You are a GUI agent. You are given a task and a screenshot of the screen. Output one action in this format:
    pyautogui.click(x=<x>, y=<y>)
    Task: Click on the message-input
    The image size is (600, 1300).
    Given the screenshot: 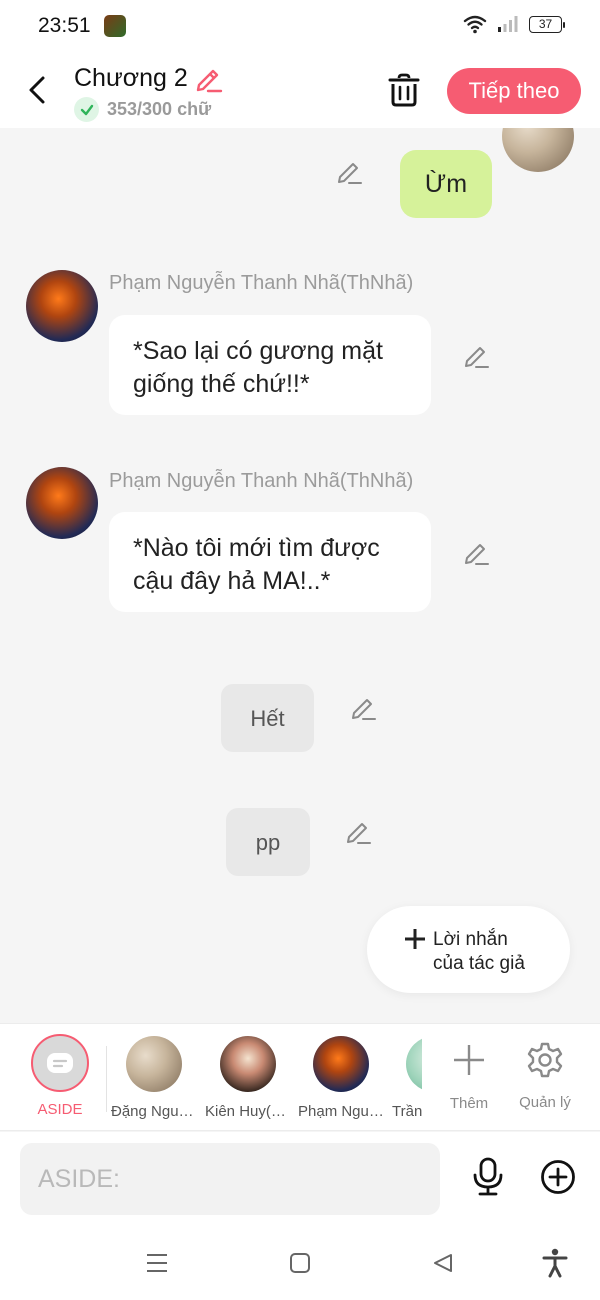 What is the action you would take?
    pyautogui.click(x=230, y=1179)
    